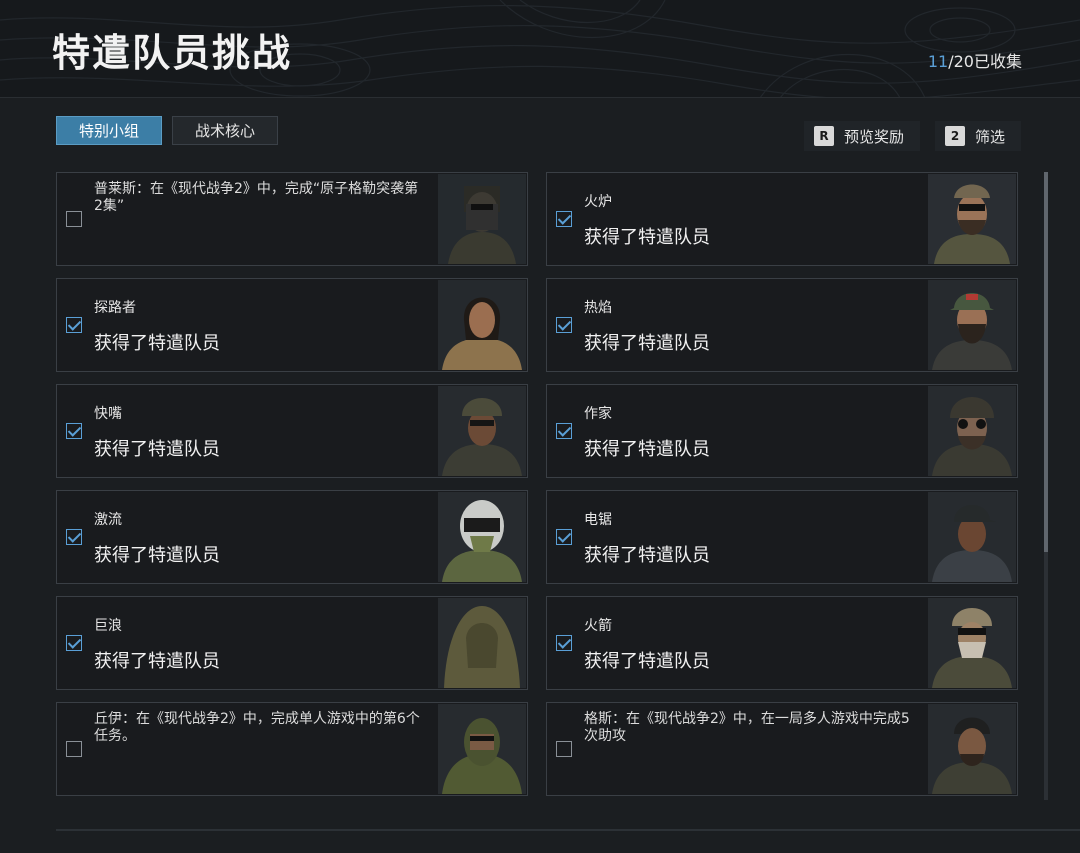 This screenshot has width=1080, height=853. What do you see at coordinates (292, 749) in the screenshot?
I see `operator-card-qiuyi: 丘伊：在《现代战争2》中，完成单人游戏中的第6个任务。` at bounding box center [292, 749].